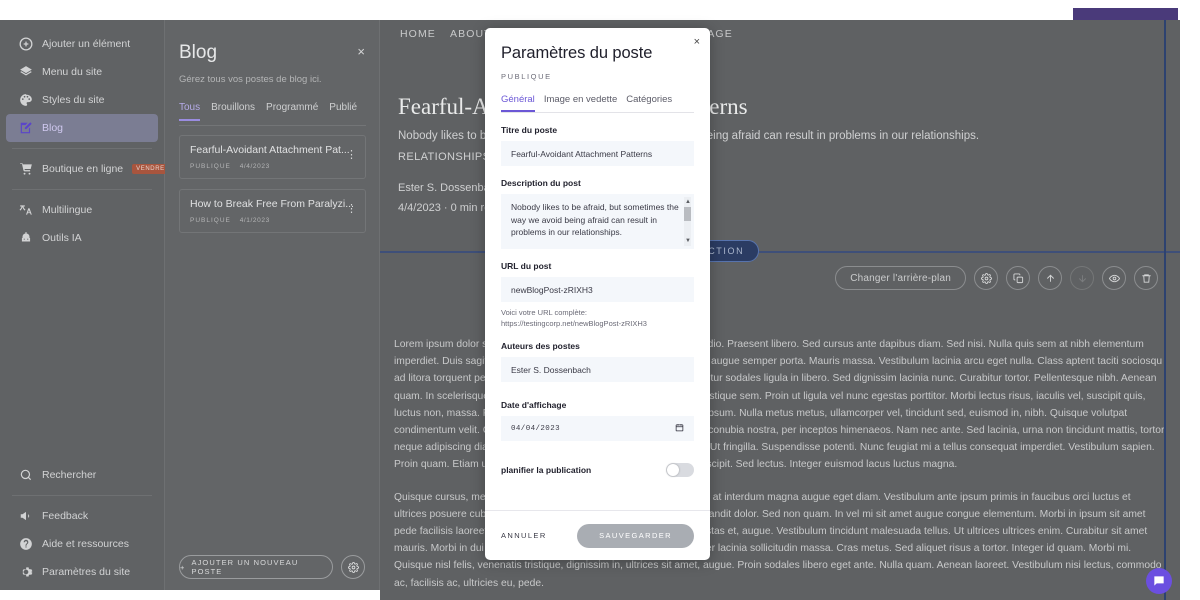  I want to click on scroll-down-icon: ▼, so click(688, 241).